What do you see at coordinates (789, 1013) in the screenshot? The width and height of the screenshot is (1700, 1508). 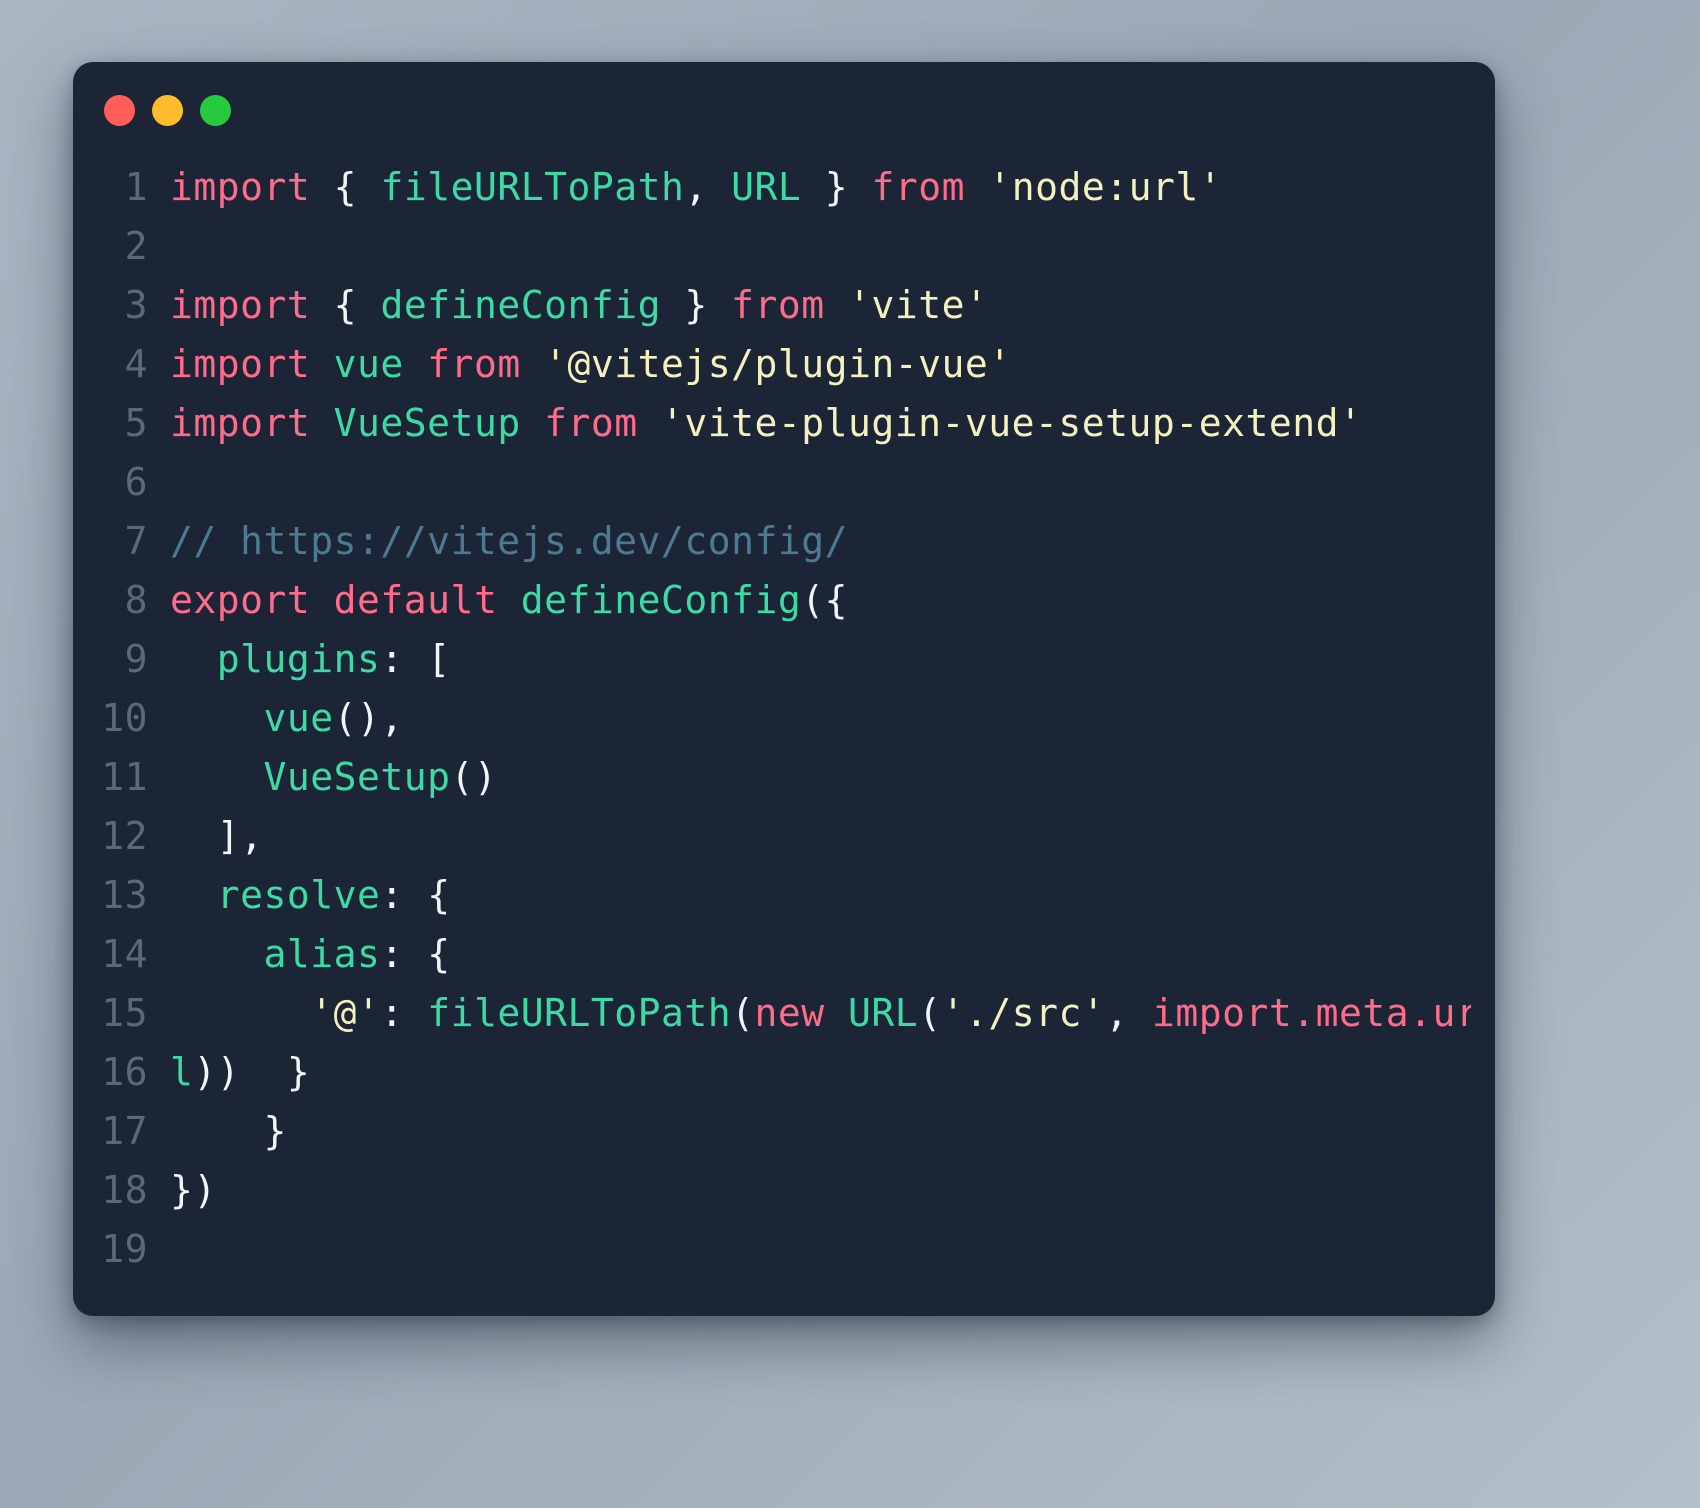 I see `code-token-kw: new` at bounding box center [789, 1013].